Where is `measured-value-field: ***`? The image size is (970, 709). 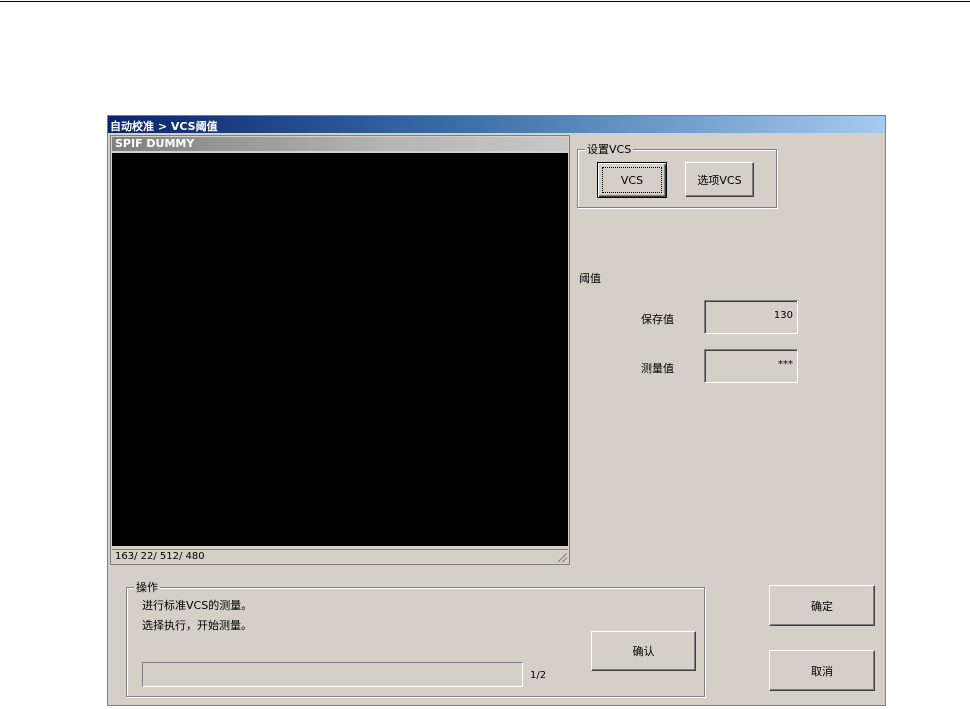 measured-value-field: *** is located at coordinates (751, 366).